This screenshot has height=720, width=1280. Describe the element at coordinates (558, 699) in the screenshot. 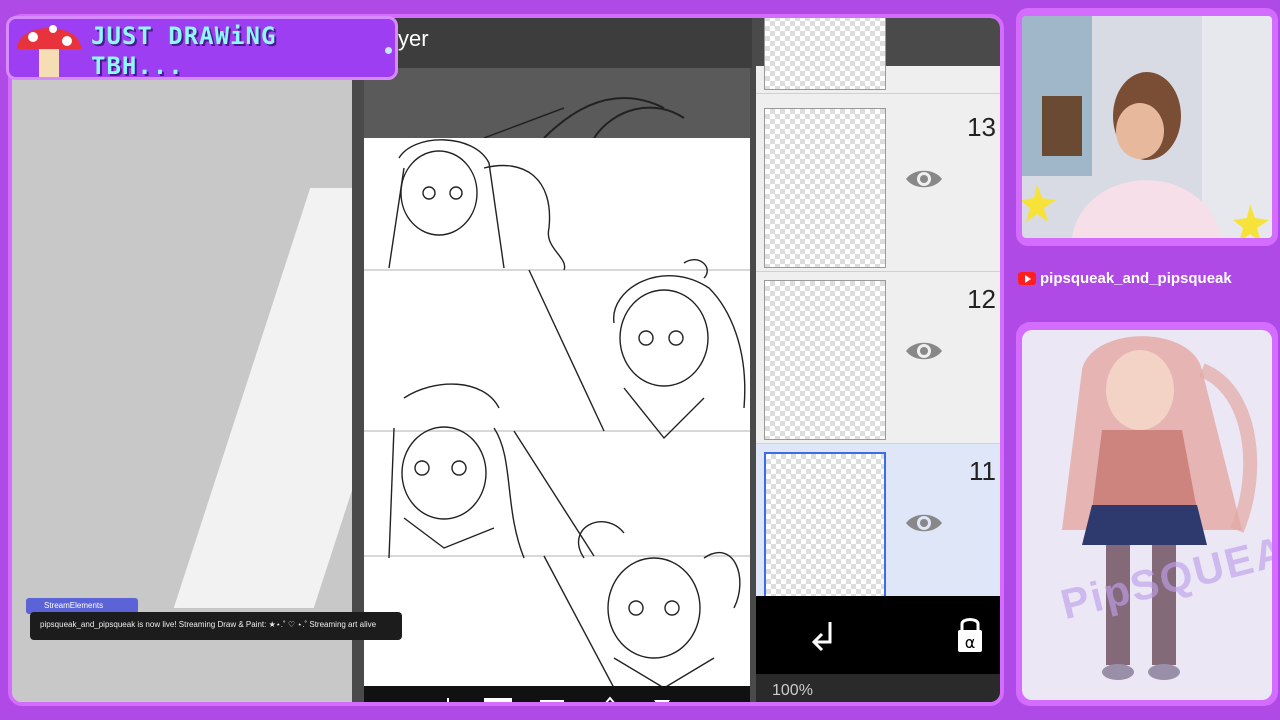

I see `toolbar-icons` at that location.